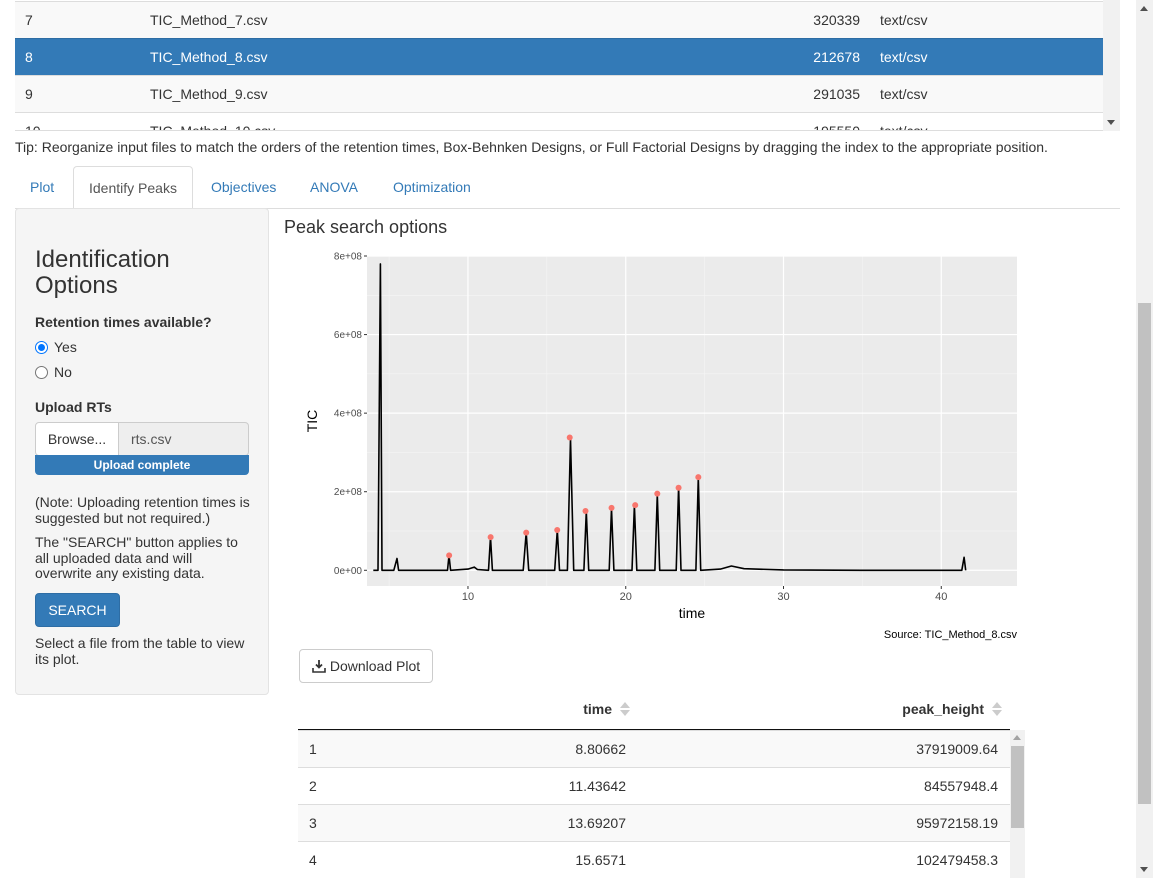  What do you see at coordinates (334, 187) in the screenshot?
I see `tab-anova: ANOVA` at bounding box center [334, 187].